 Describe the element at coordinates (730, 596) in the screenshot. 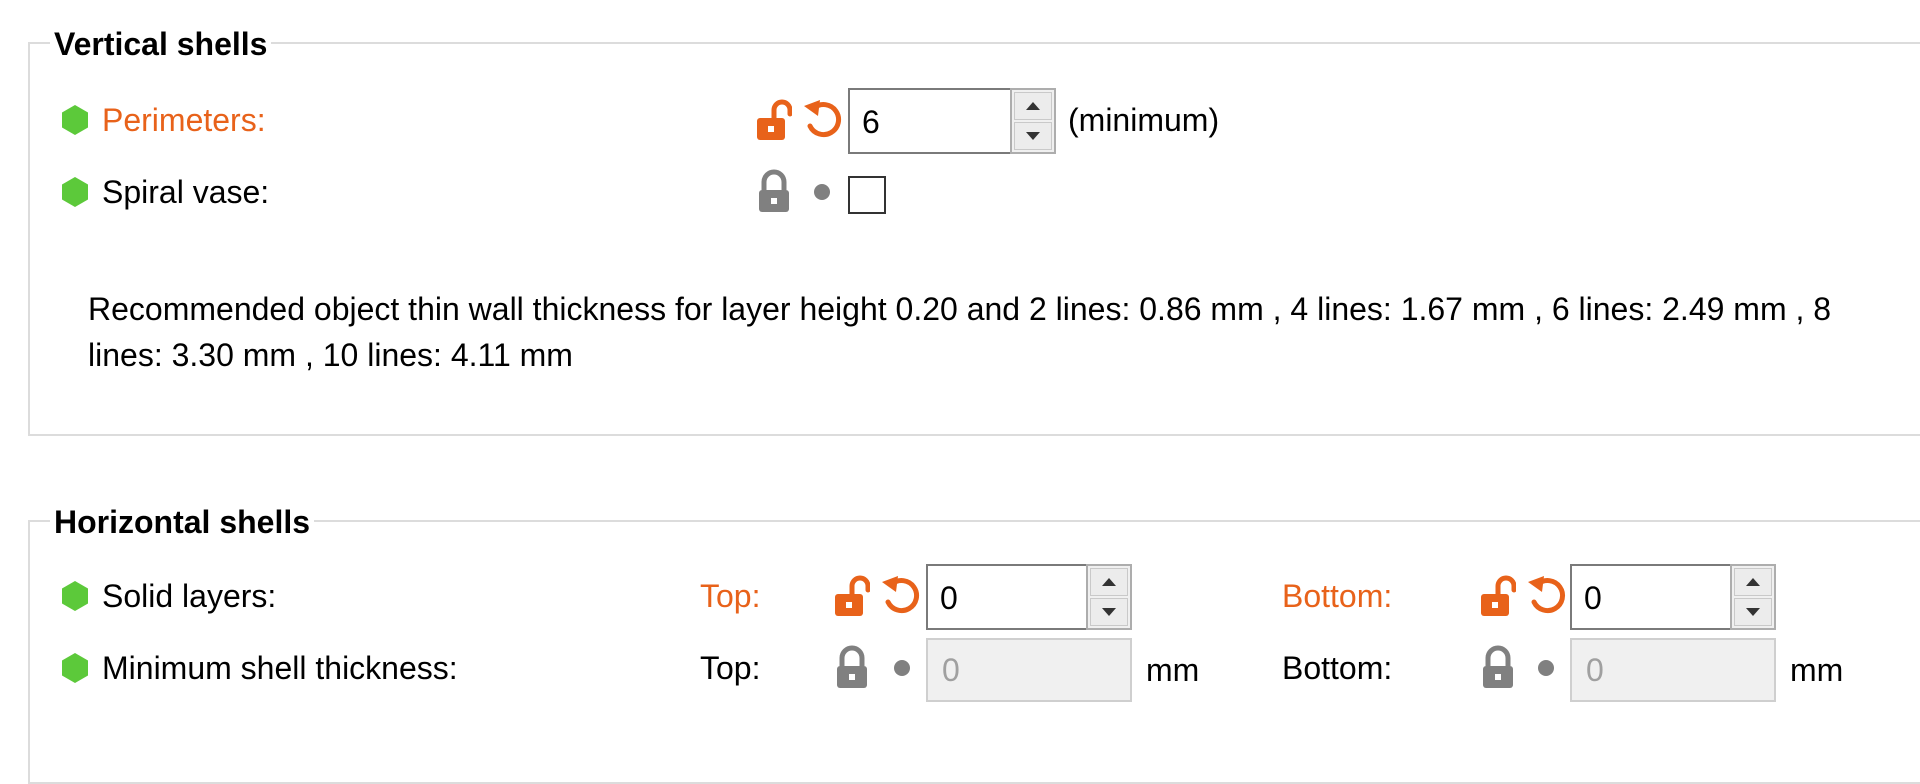

I see `solid-layers-top-label: Top:` at that location.